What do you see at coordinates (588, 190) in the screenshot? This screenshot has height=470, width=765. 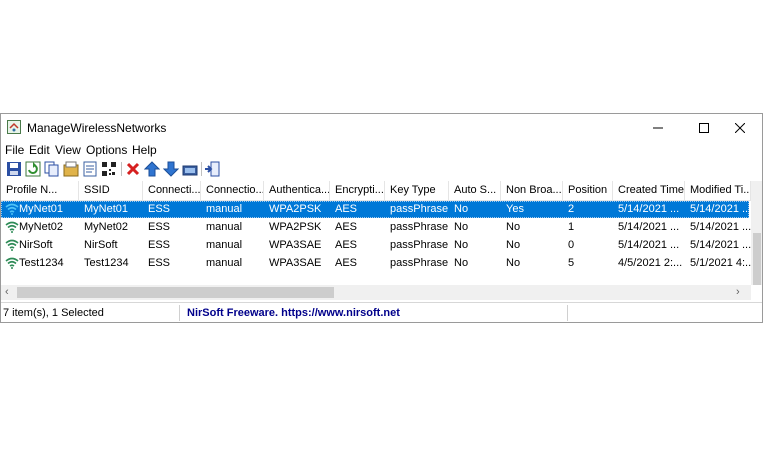 I see `col-position: Position` at bounding box center [588, 190].